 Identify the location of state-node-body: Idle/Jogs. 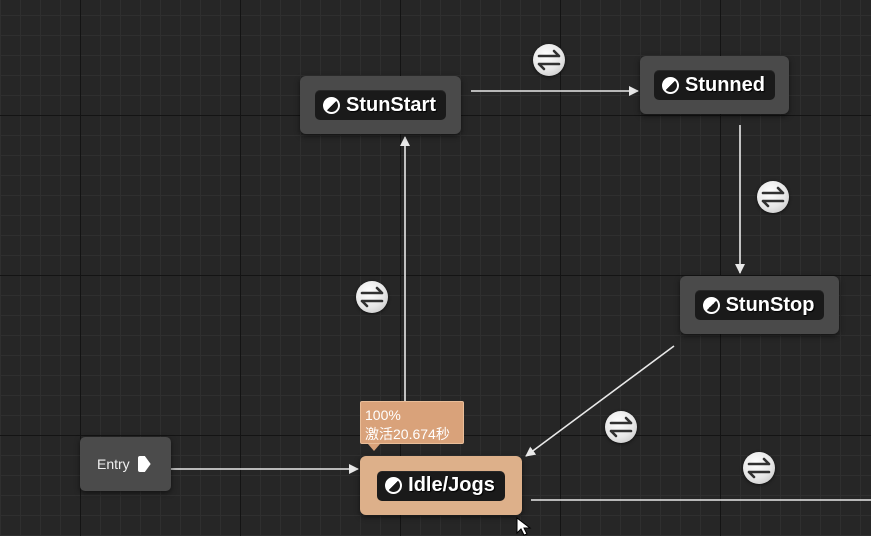
(441, 485).